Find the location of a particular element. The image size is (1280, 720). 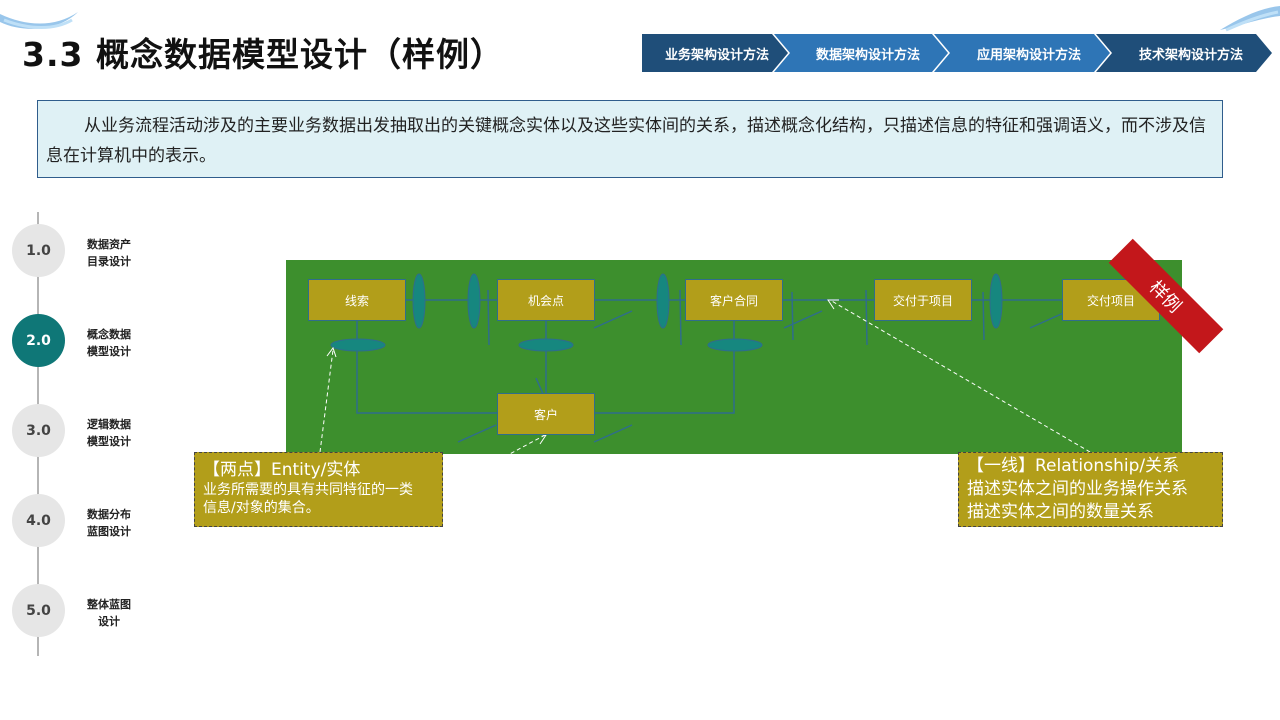

step-label-line: 数据分布 is located at coordinates (109, 514).